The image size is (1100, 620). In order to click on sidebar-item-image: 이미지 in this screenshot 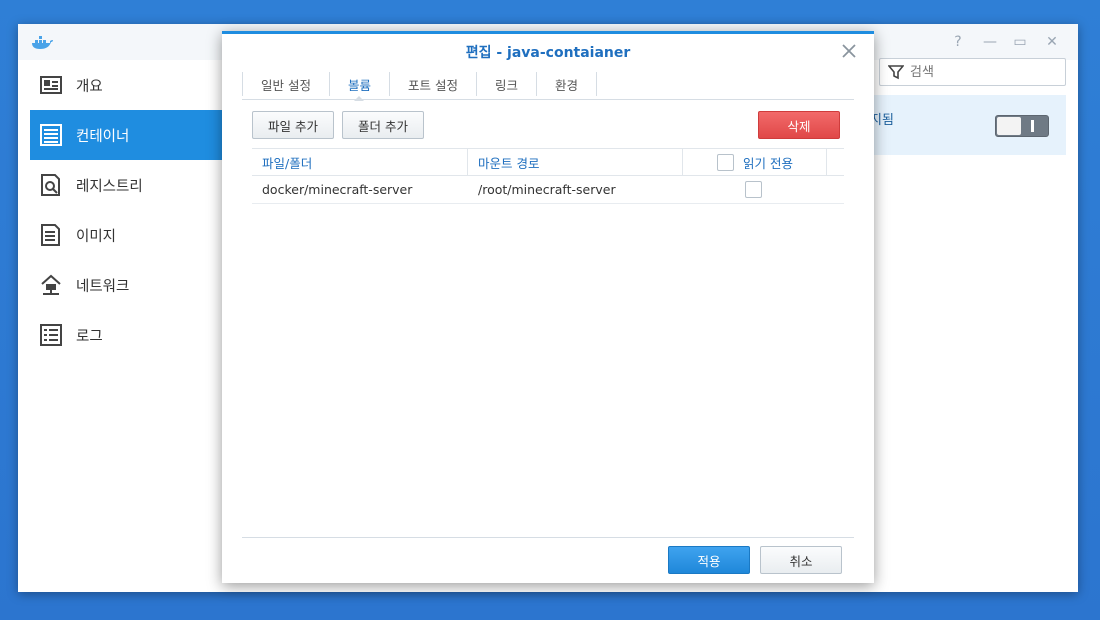, I will do `click(134, 235)`.